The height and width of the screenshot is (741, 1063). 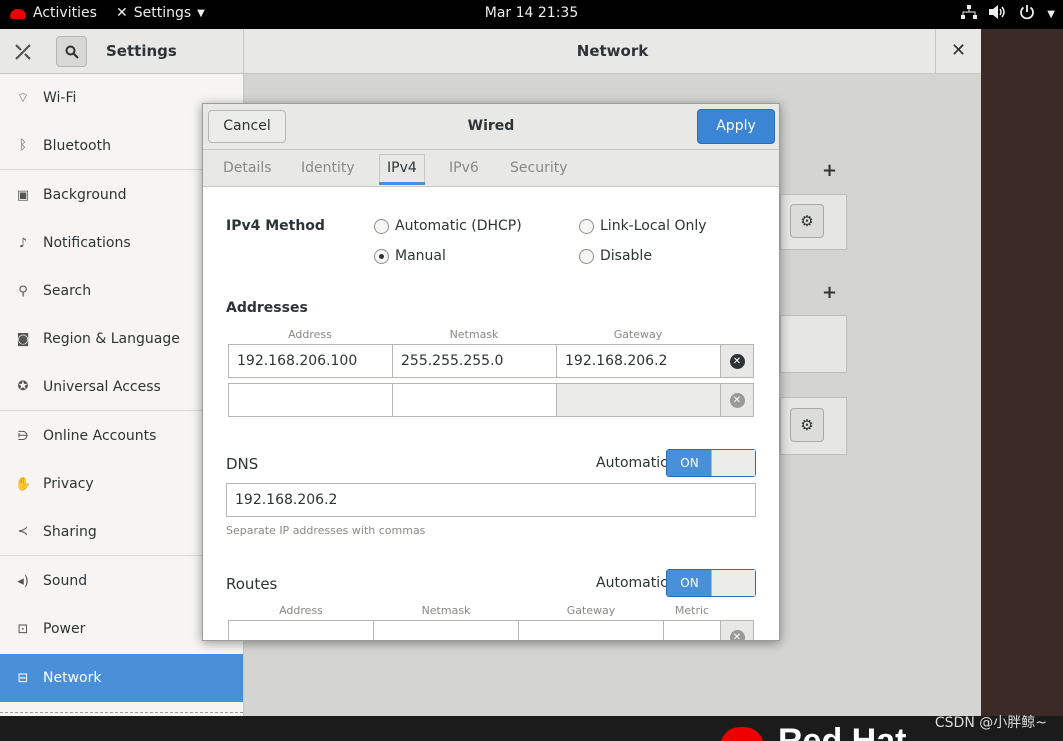 I want to click on tab-details: Details, so click(x=247, y=168).